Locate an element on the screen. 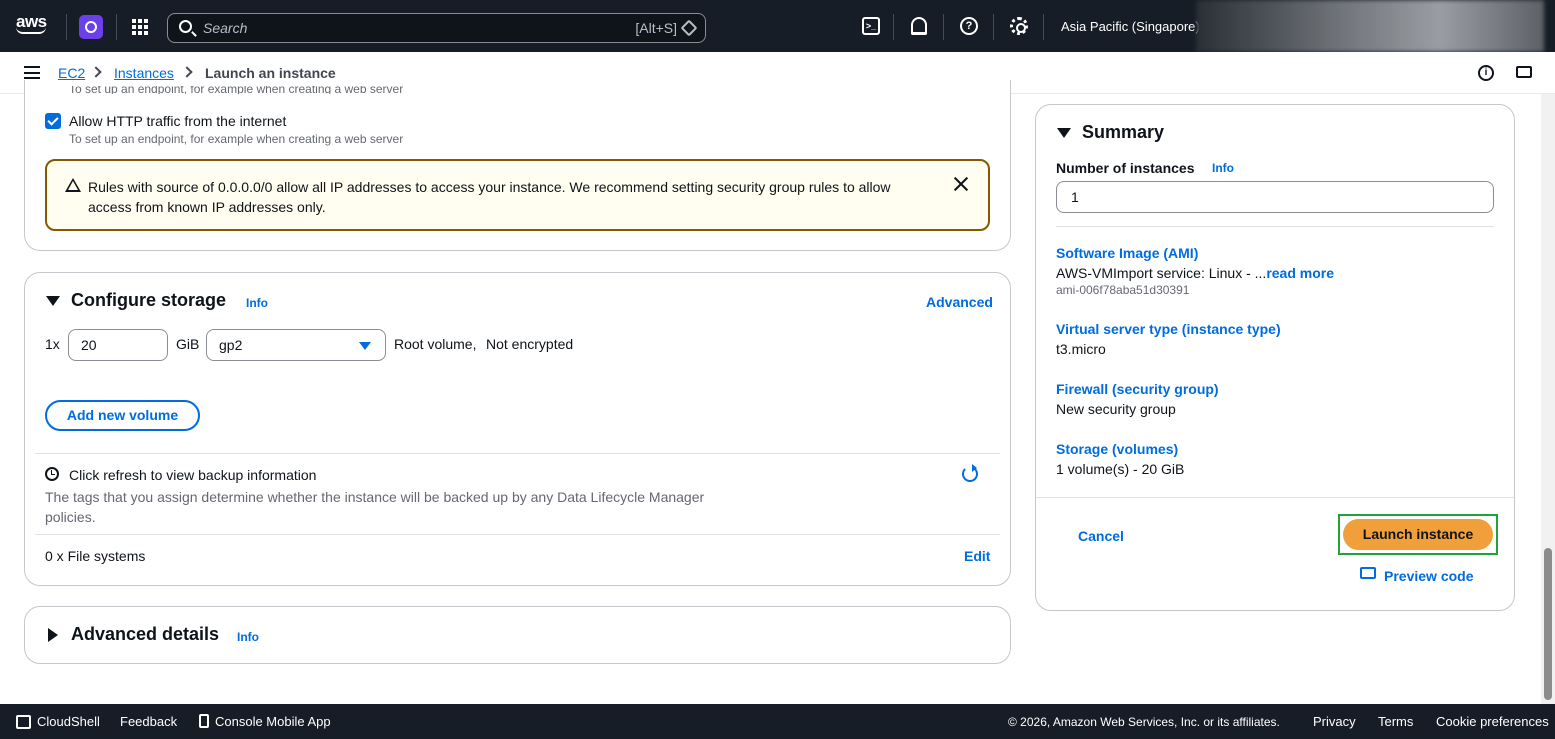 The height and width of the screenshot is (739, 1555). account-menu-blurred is located at coordinates (1370, 26).